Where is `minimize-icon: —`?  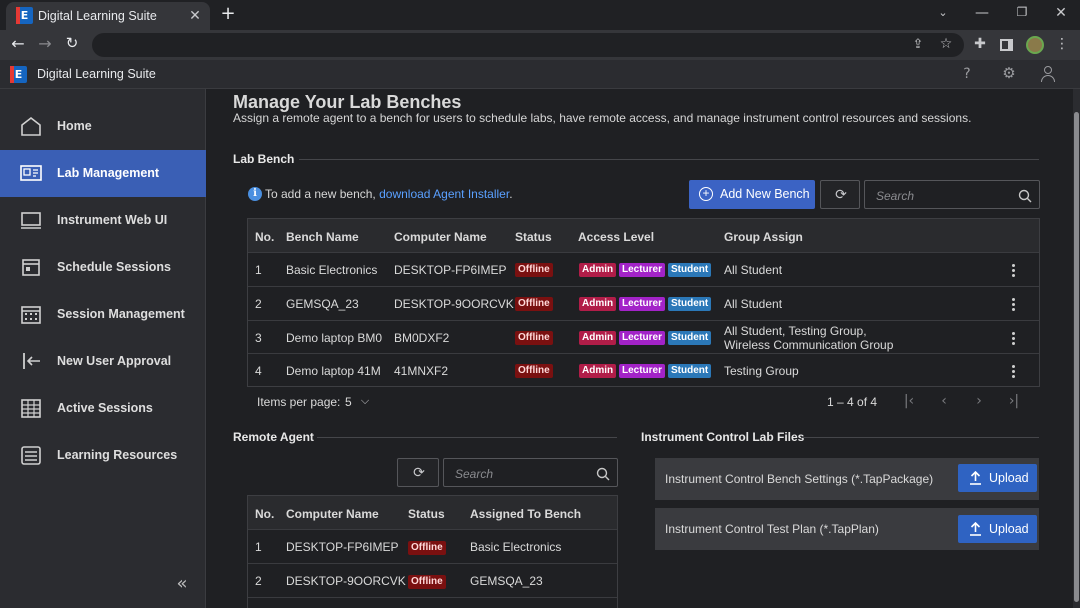
minimize-icon: — is located at coordinates (982, 13).